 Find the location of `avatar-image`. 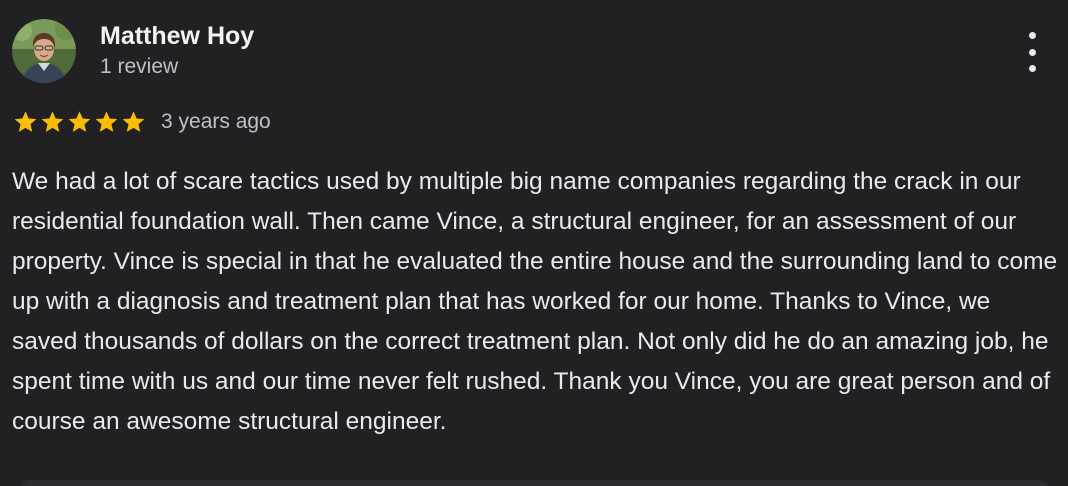

avatar-image is located at coordinates (44, 51).